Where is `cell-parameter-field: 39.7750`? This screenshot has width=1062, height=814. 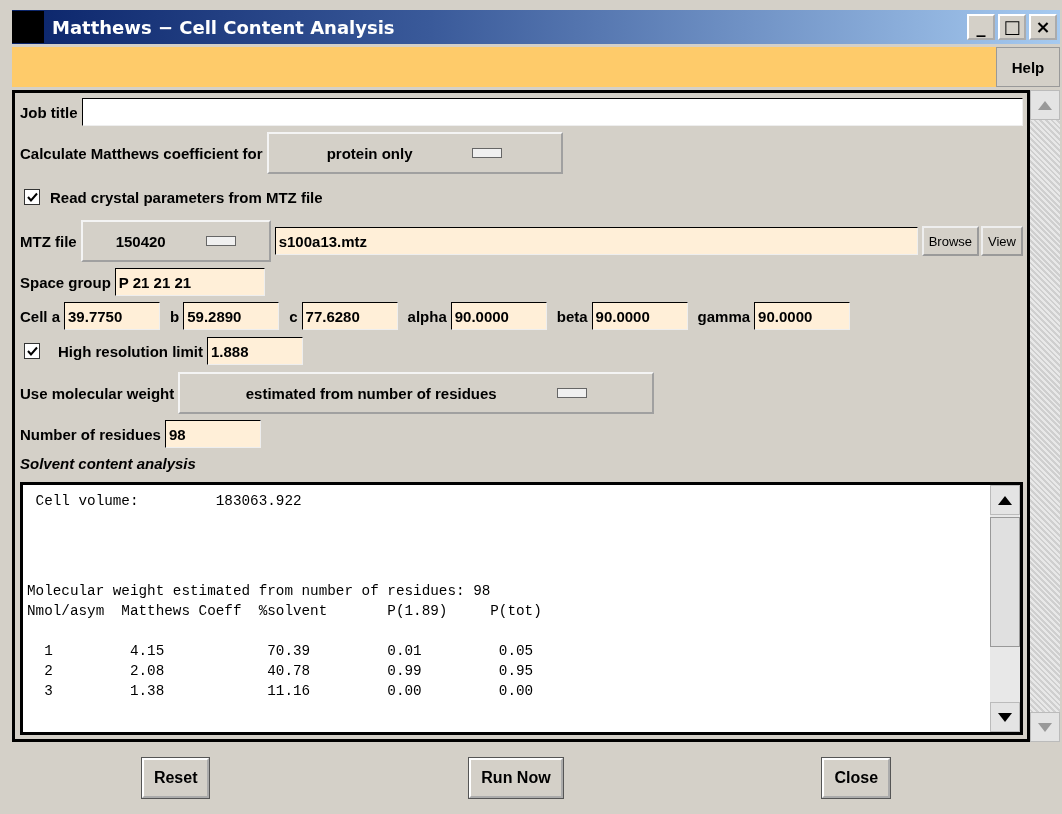
cell-parameter-field: 39.7750 is located at coordinates (112, 316).